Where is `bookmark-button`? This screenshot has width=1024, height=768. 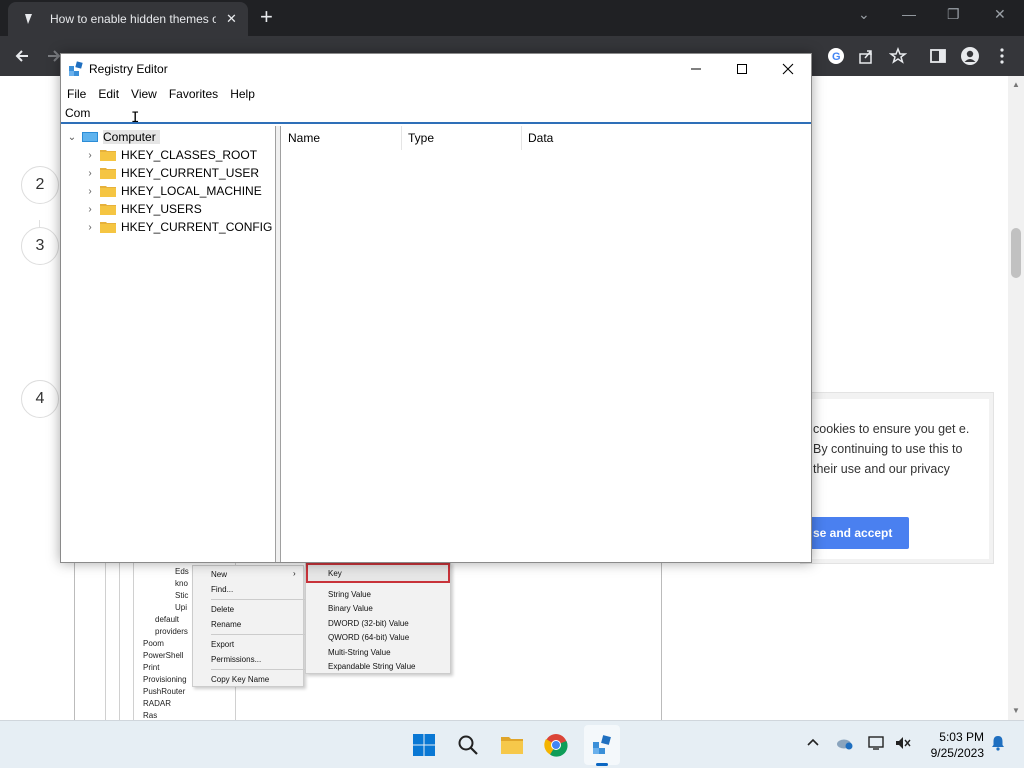
bookmark-button is located at coordinates (898, 56).